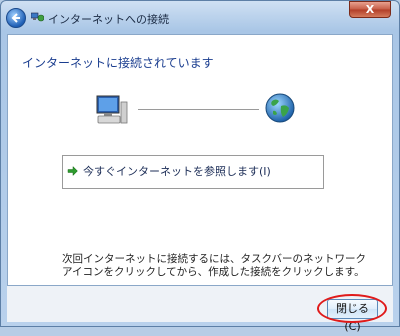 The width and height of the screenshot is (400, 336). I want to click on window-close-button: X, so click(370, 9).